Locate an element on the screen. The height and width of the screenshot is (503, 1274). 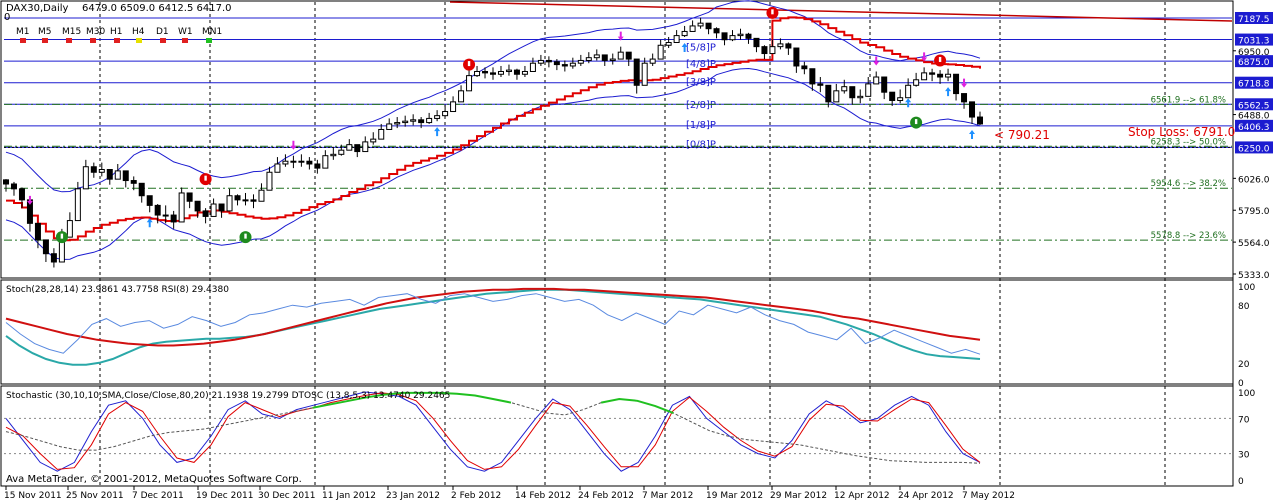
price-axis-label: 6406.3 is located at coordinates (1254, 128).